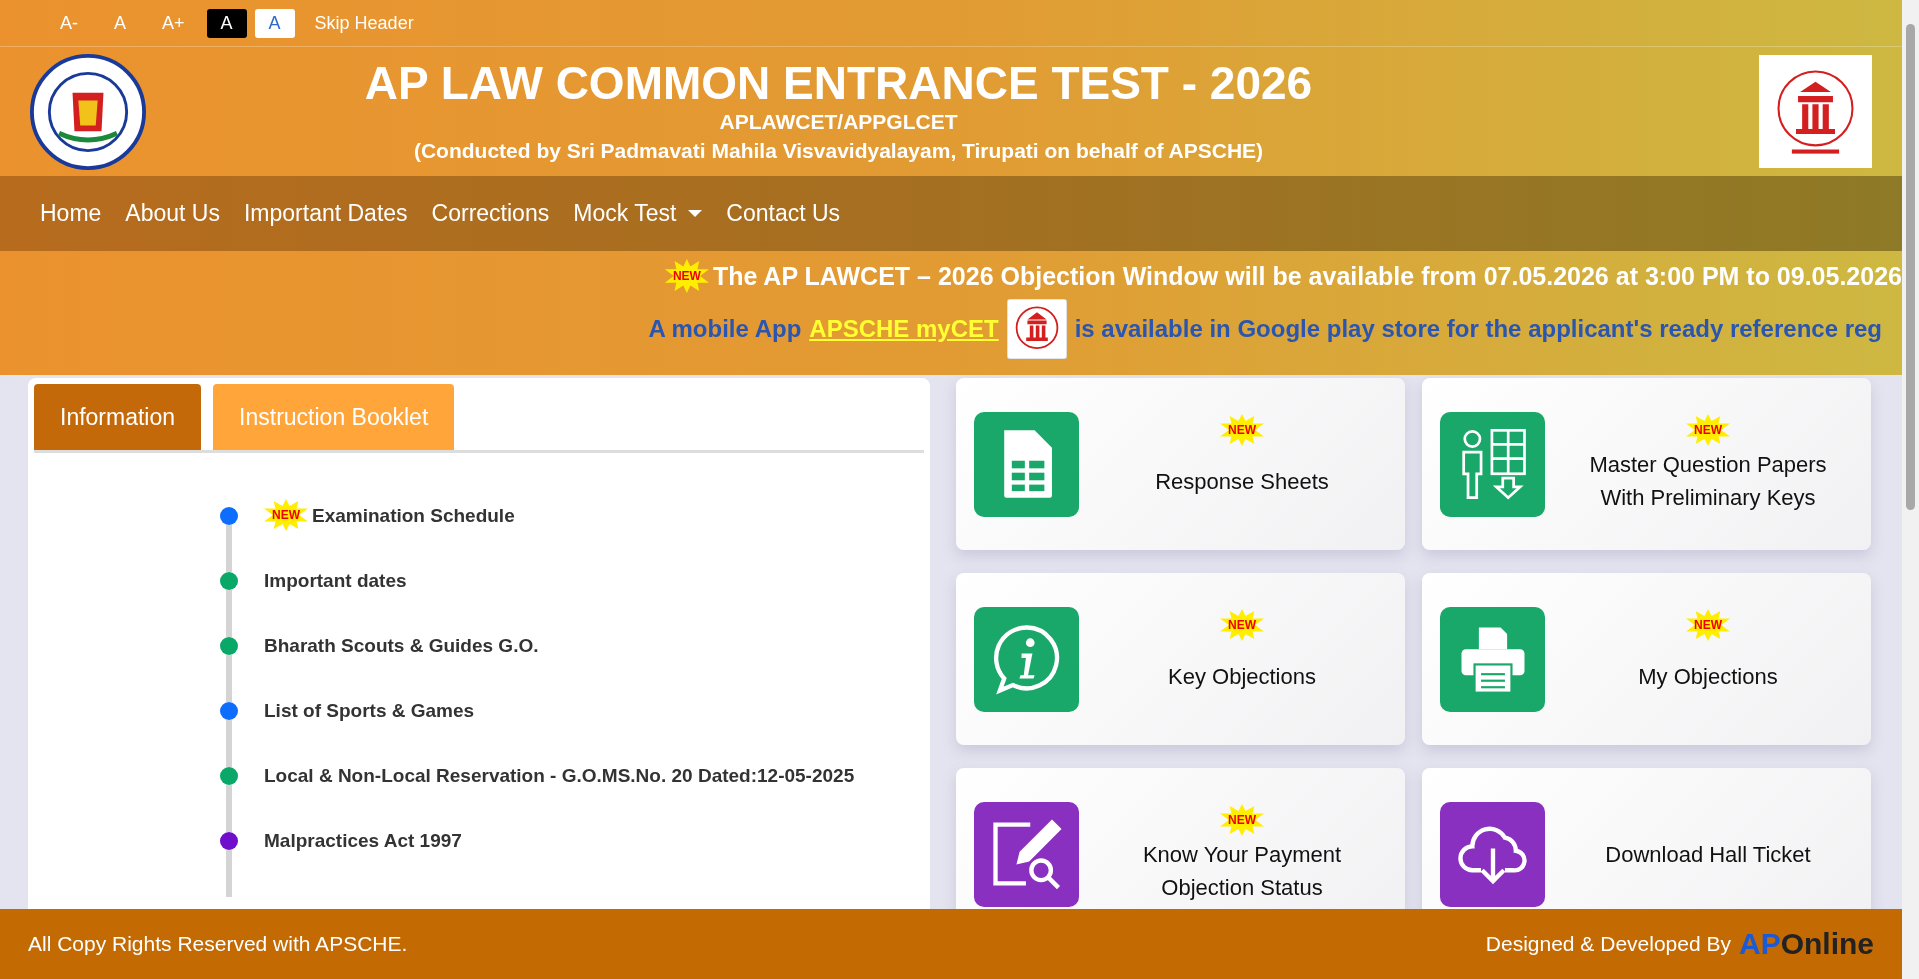  What do you see at coordinates (838, 122) in the screenshot?
I see `subtitle: APLAWCET/APPGLCET` at bounding box center [838, 122].